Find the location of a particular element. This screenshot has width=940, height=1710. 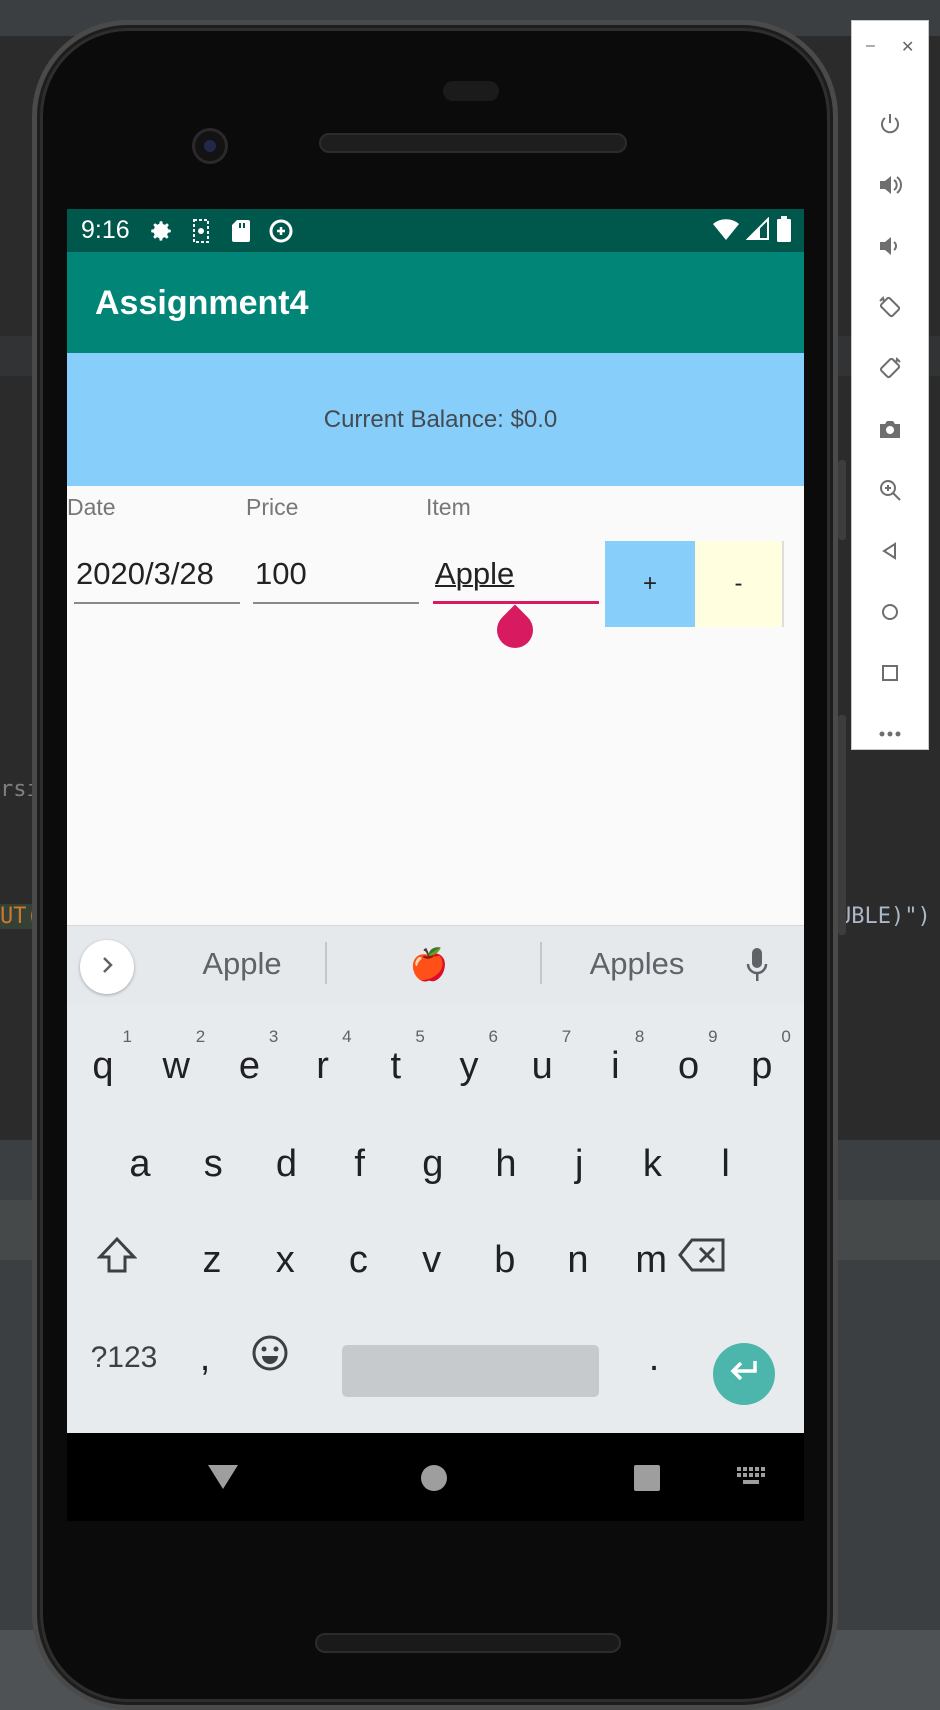

suggestion-strip: Apple 🍎 Apples is located at coordinates (435, 965).